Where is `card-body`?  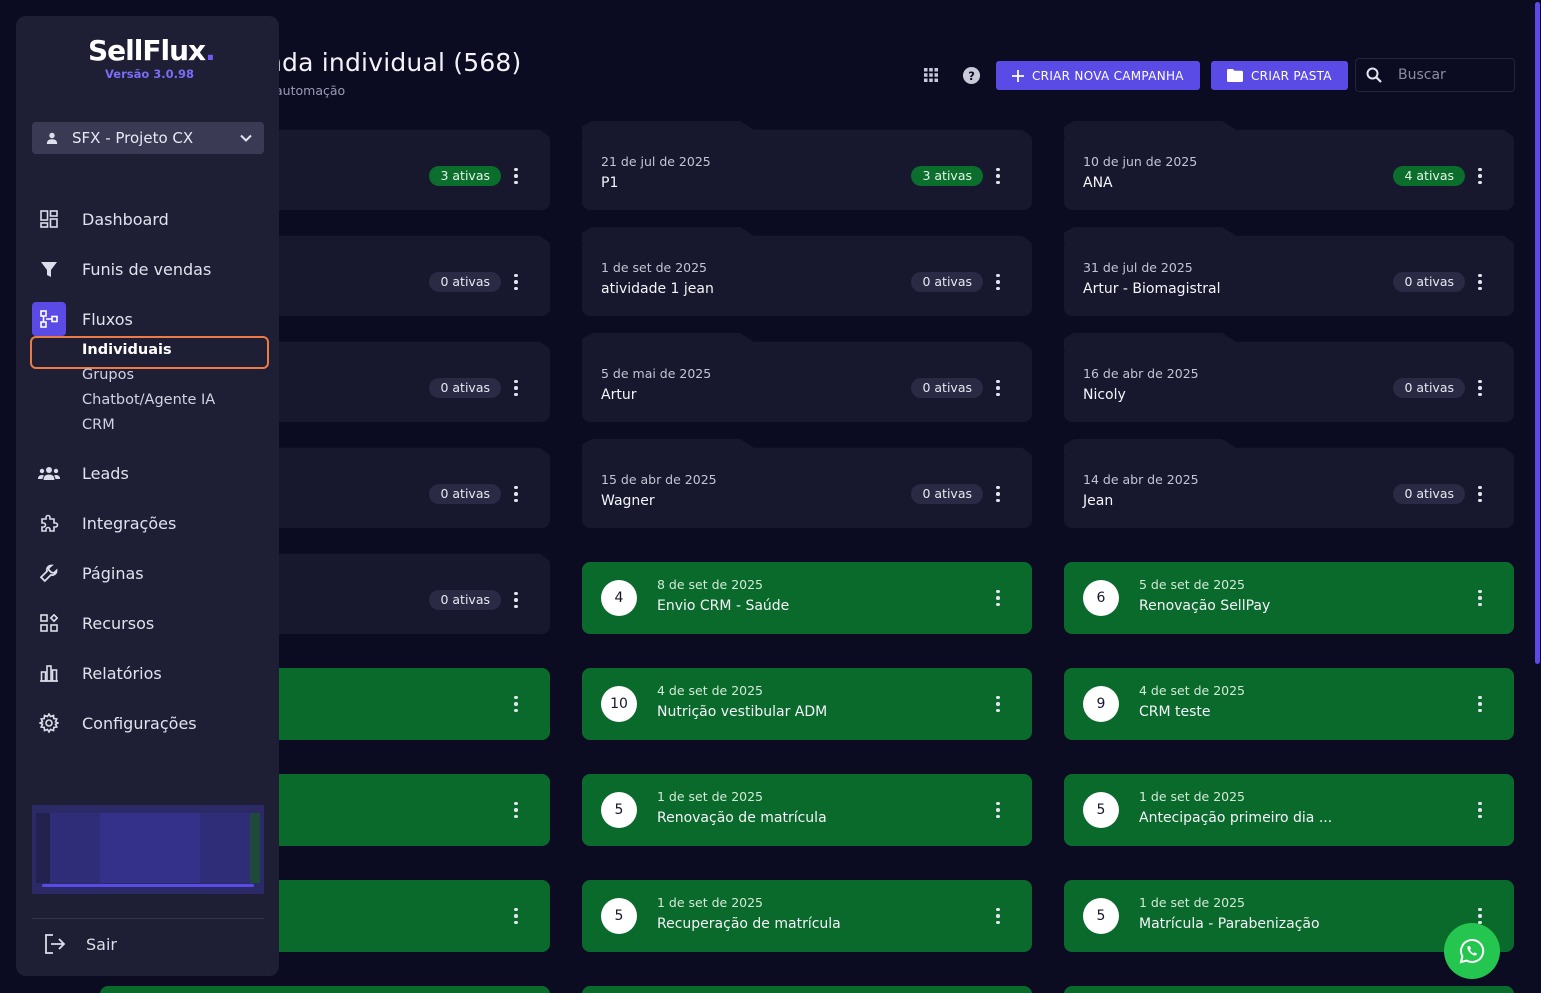
card-body is located at coordinates (807, 598).